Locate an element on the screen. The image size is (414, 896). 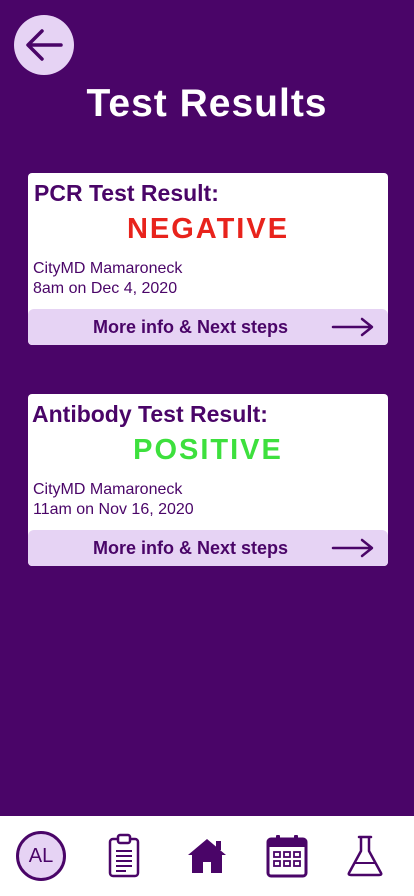
test-time: 11am on Nov 16, 2020 is located at coordinates (113, 509).